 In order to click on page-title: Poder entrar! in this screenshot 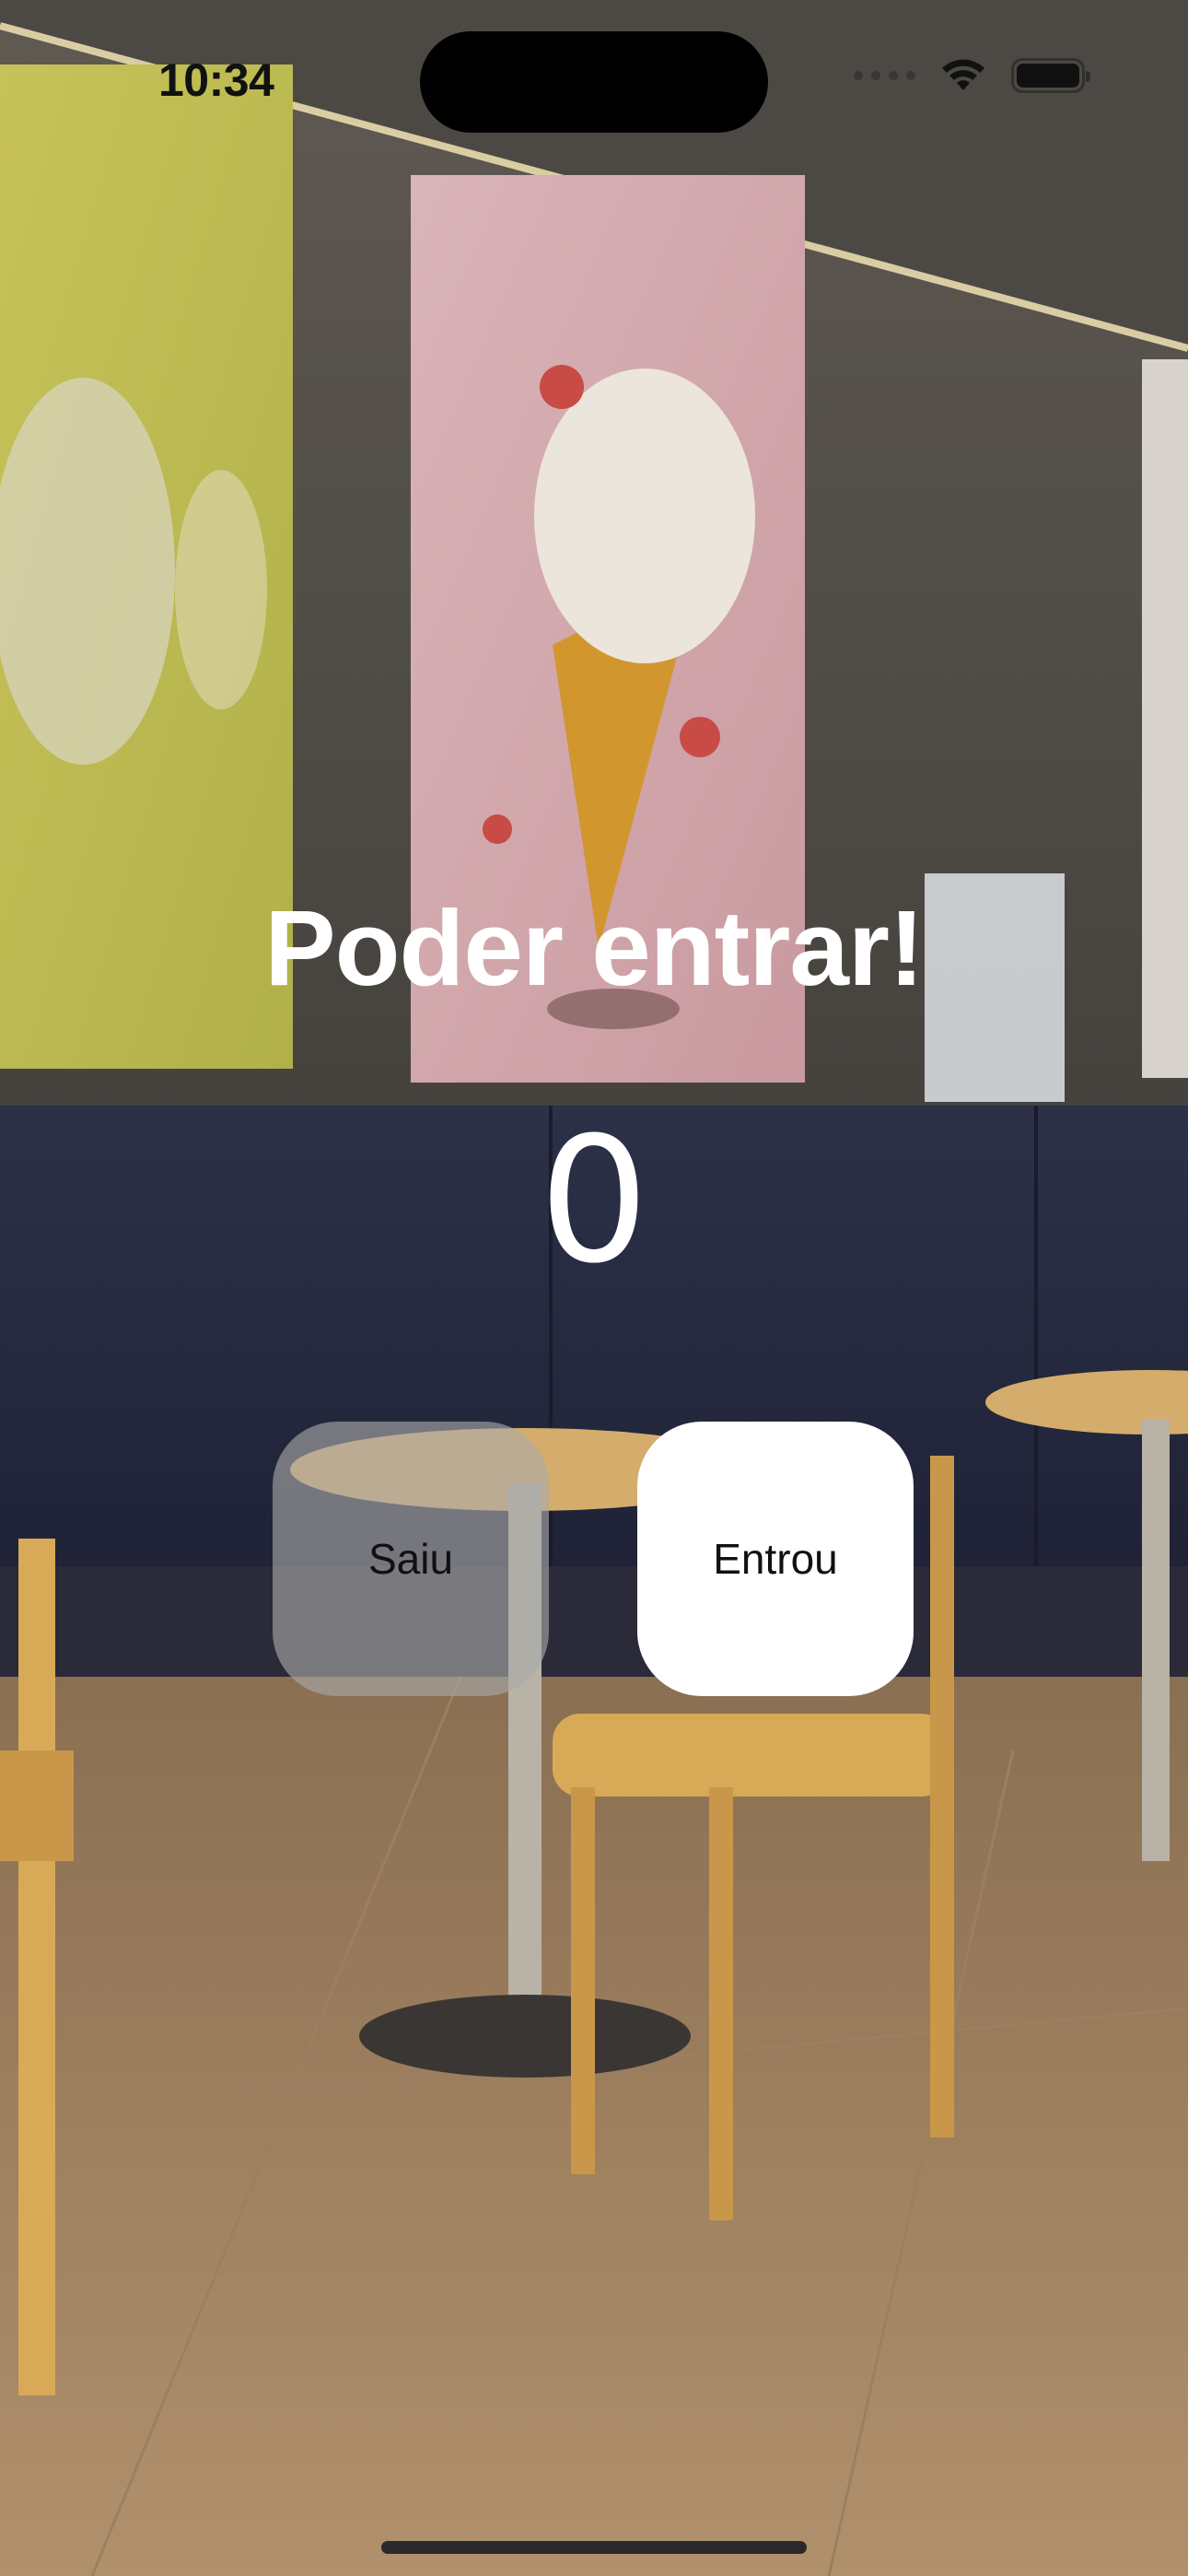, I will do `click(594, 948)`.